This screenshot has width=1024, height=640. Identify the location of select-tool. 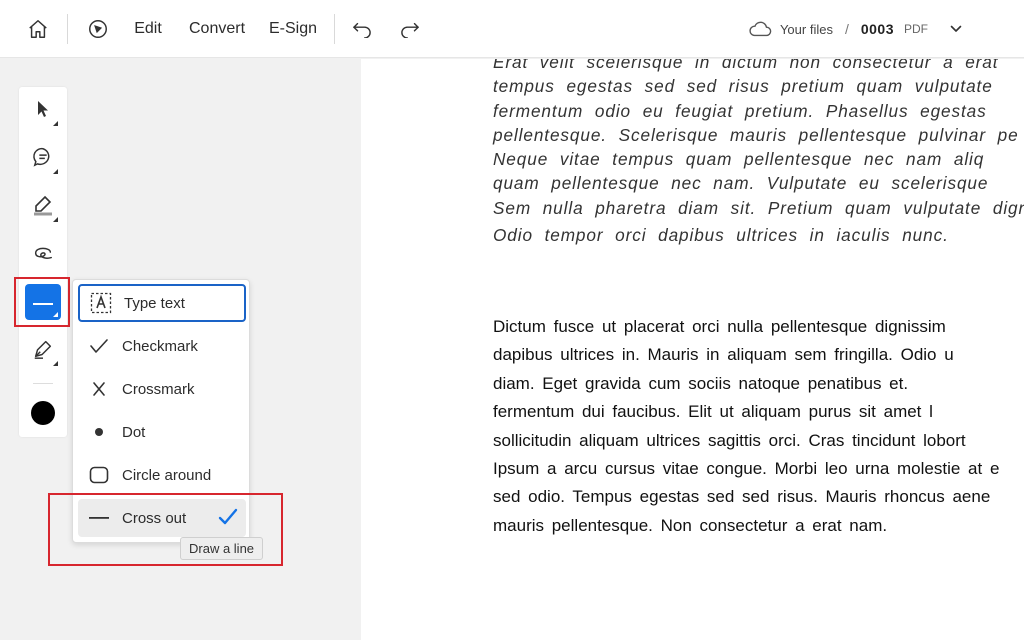
(43, 111).